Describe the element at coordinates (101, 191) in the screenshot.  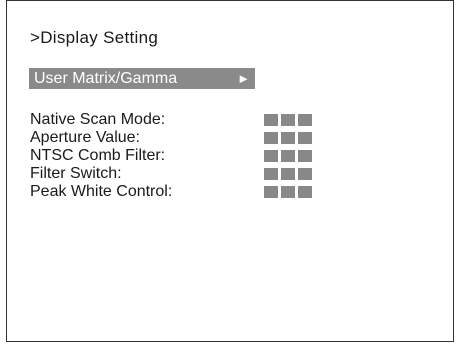
I see `setting-label: Peak White Control:` at that location.